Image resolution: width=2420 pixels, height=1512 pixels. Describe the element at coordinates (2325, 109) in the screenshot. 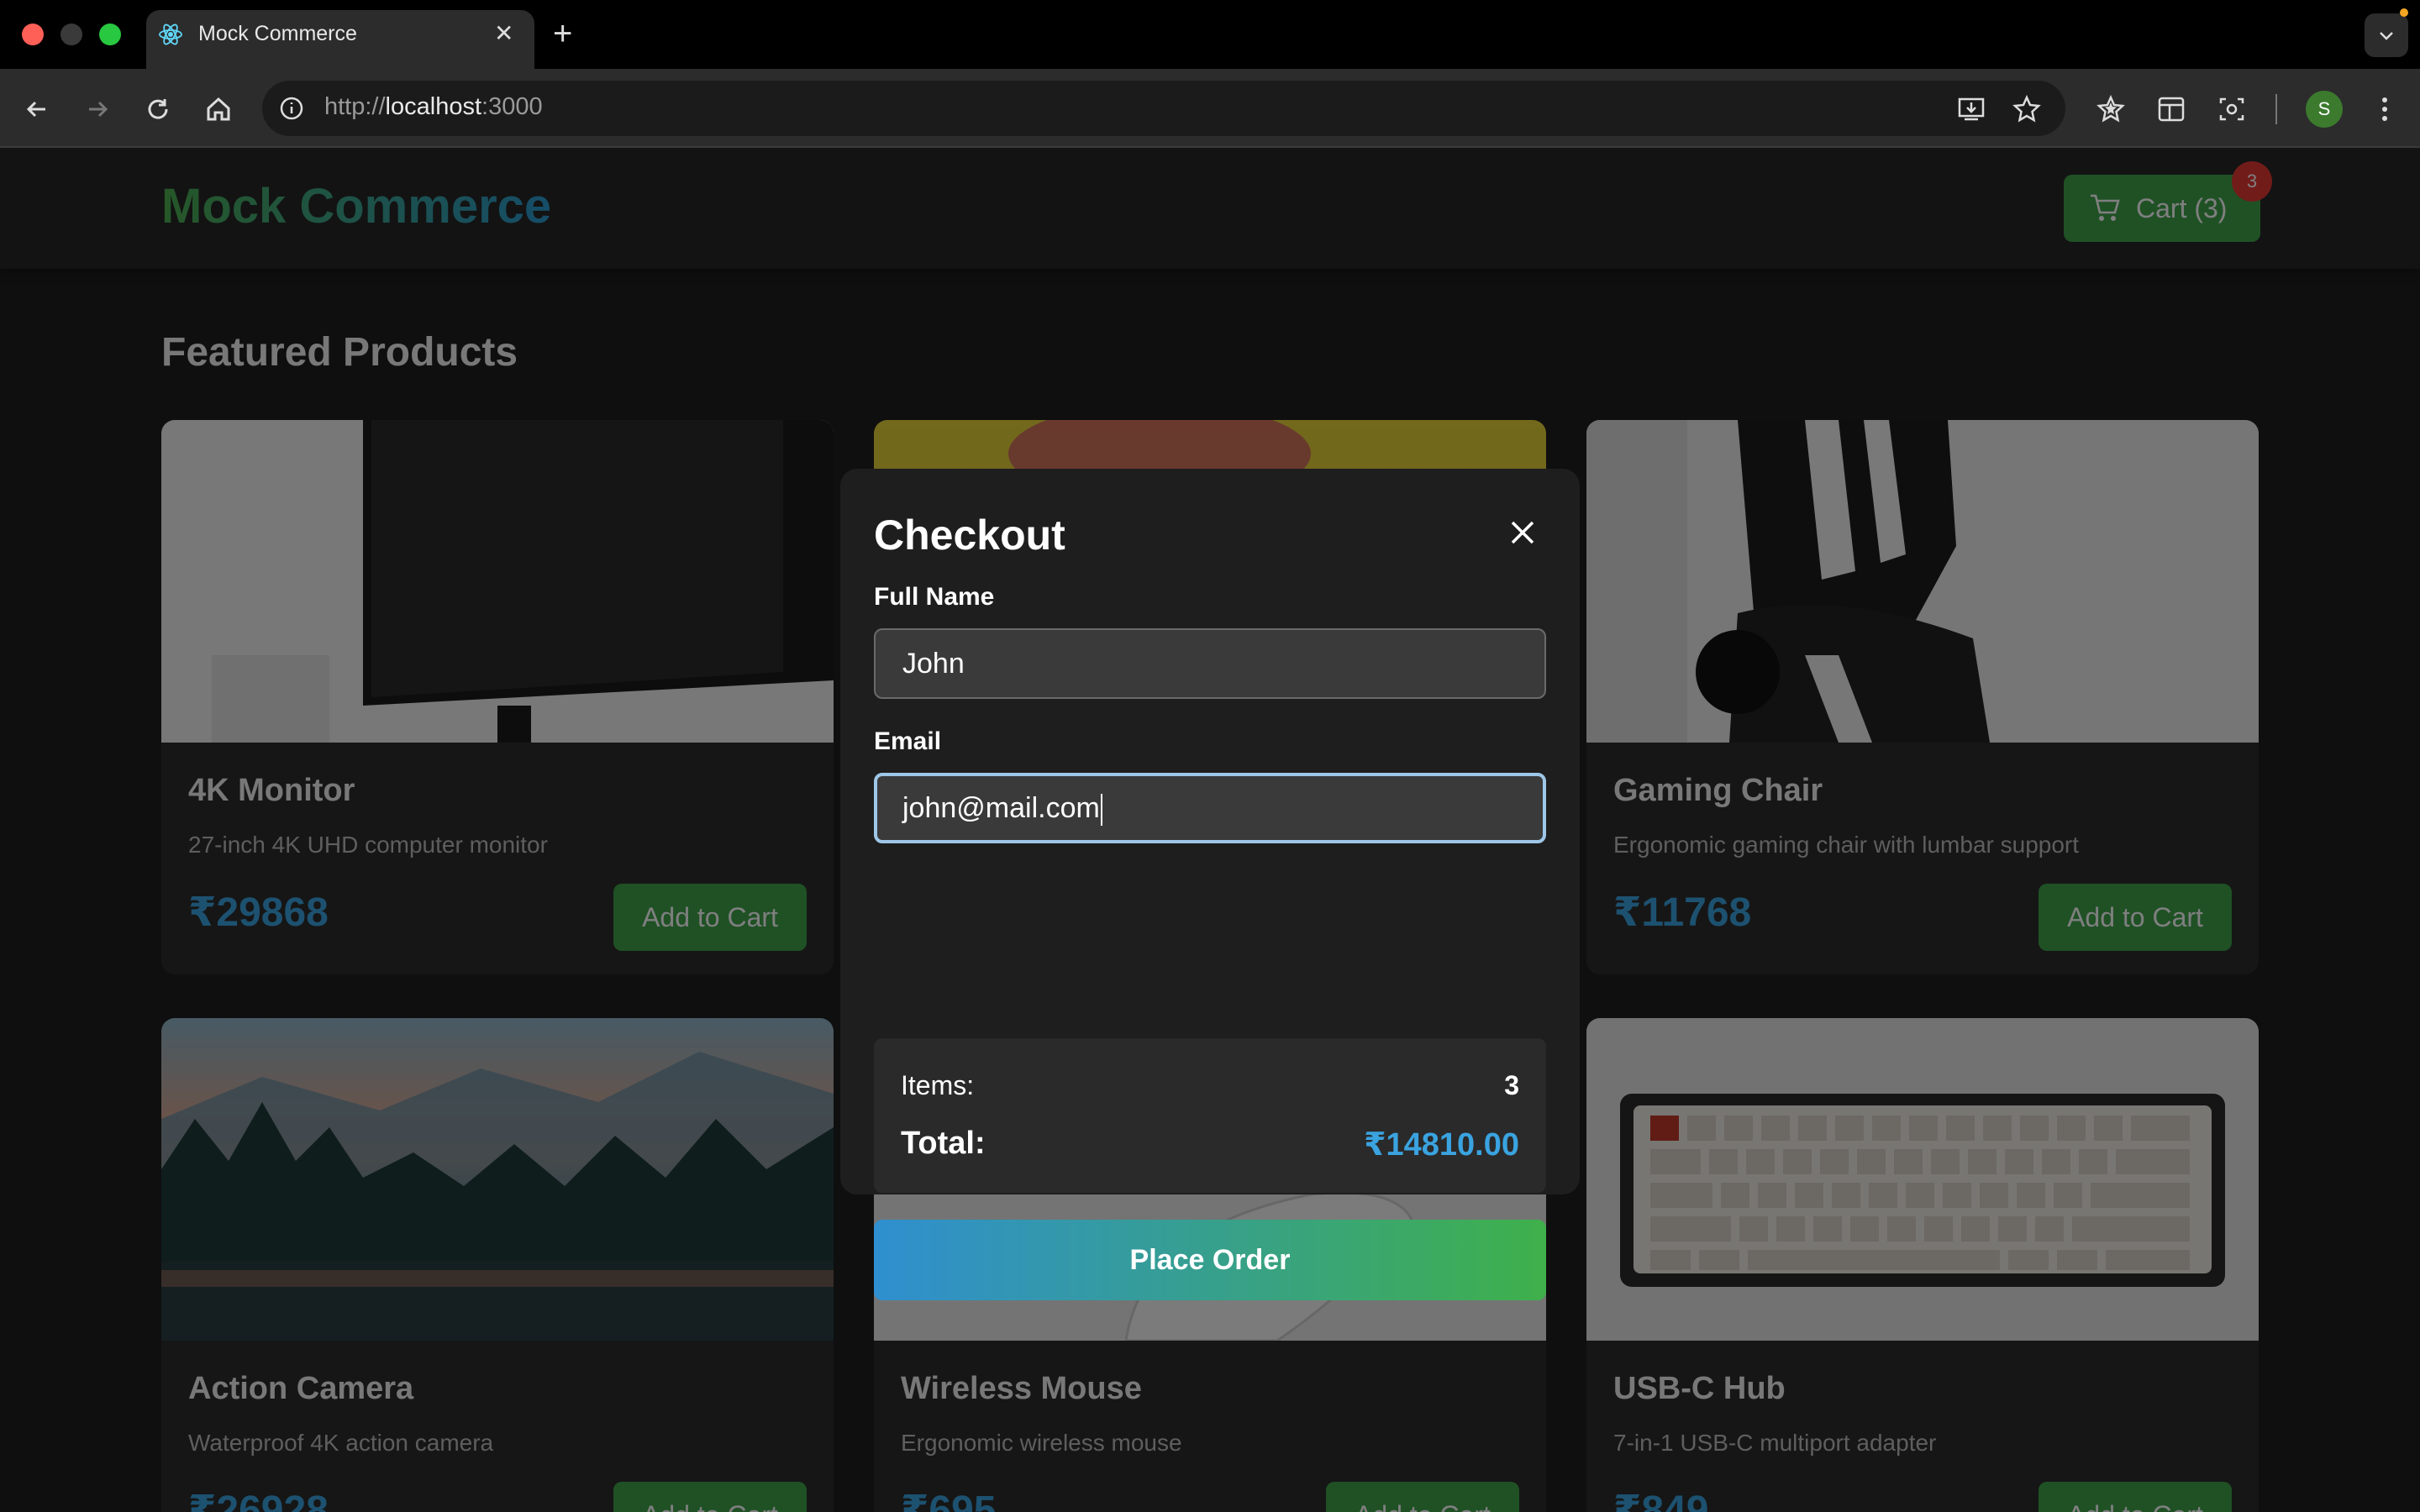

I see `profile-avatar: S` at that location.